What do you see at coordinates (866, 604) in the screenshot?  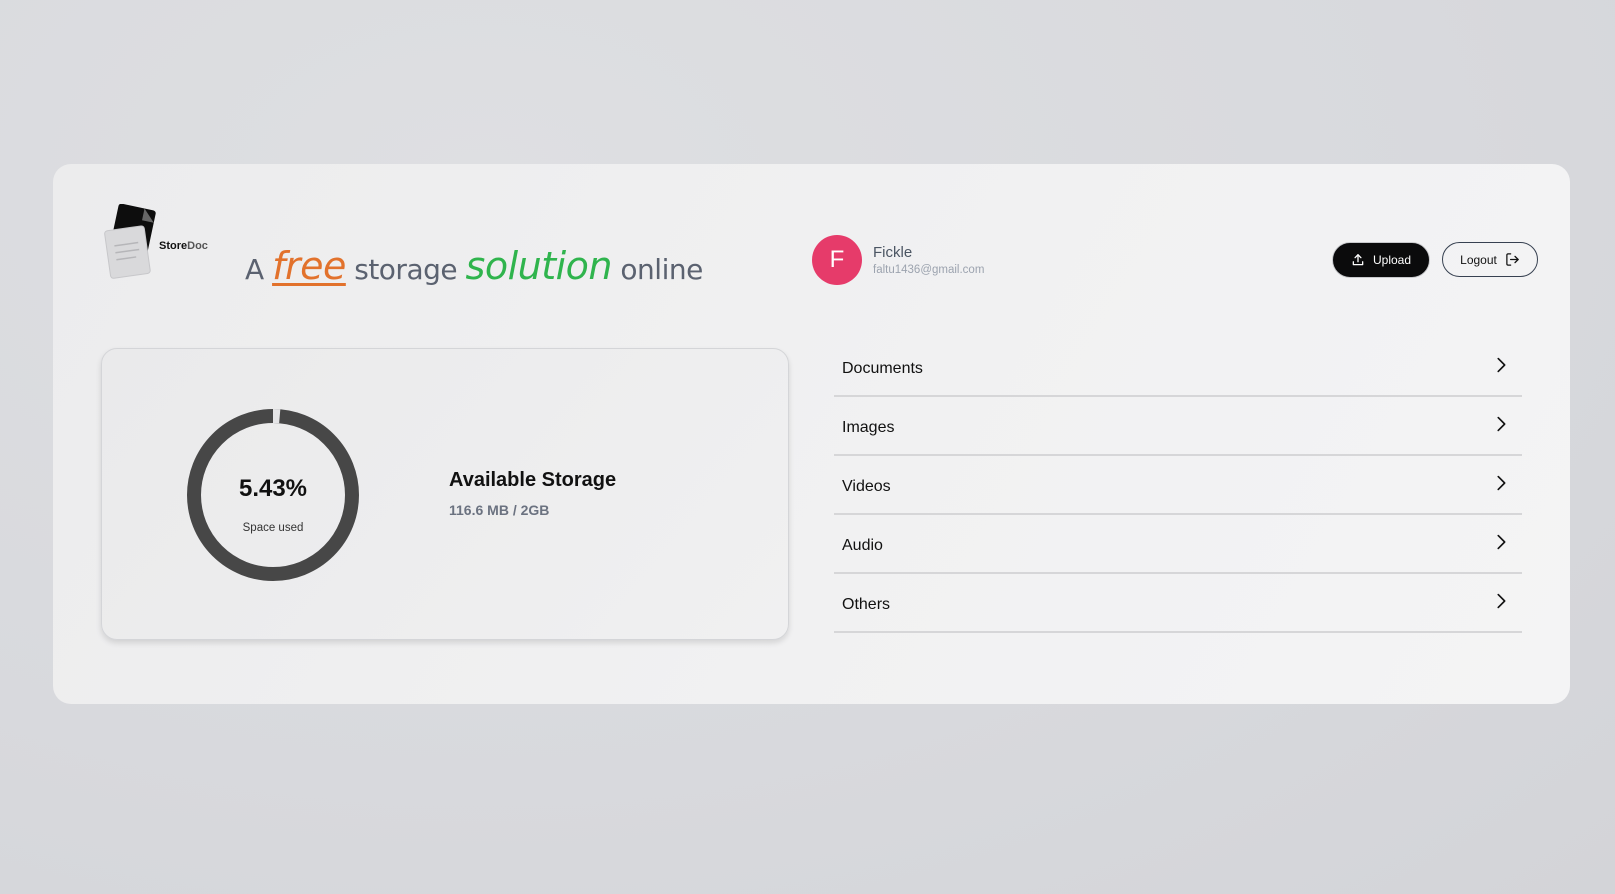 I see `category-label: Others` at bounding box center [866, 604].